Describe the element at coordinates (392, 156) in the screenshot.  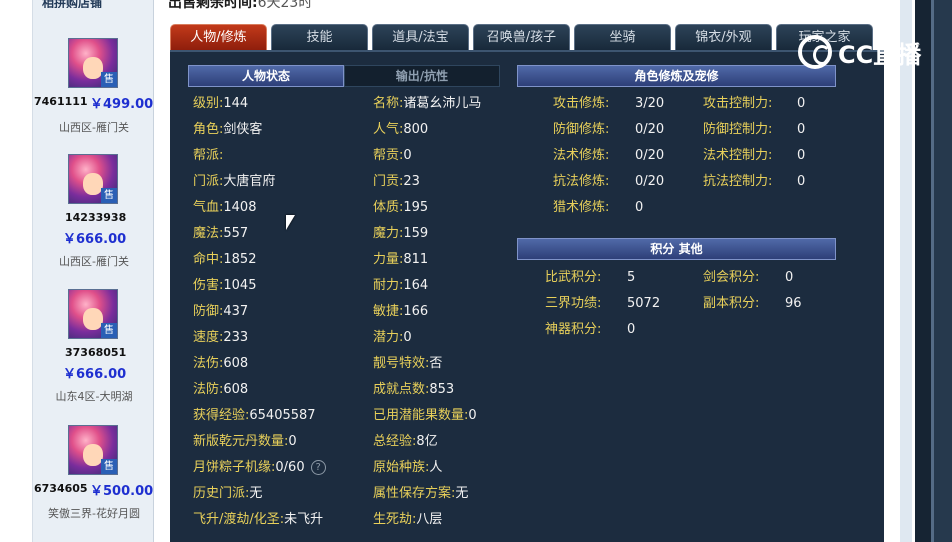
I see `stat-row: 帮贡:0` at that location.